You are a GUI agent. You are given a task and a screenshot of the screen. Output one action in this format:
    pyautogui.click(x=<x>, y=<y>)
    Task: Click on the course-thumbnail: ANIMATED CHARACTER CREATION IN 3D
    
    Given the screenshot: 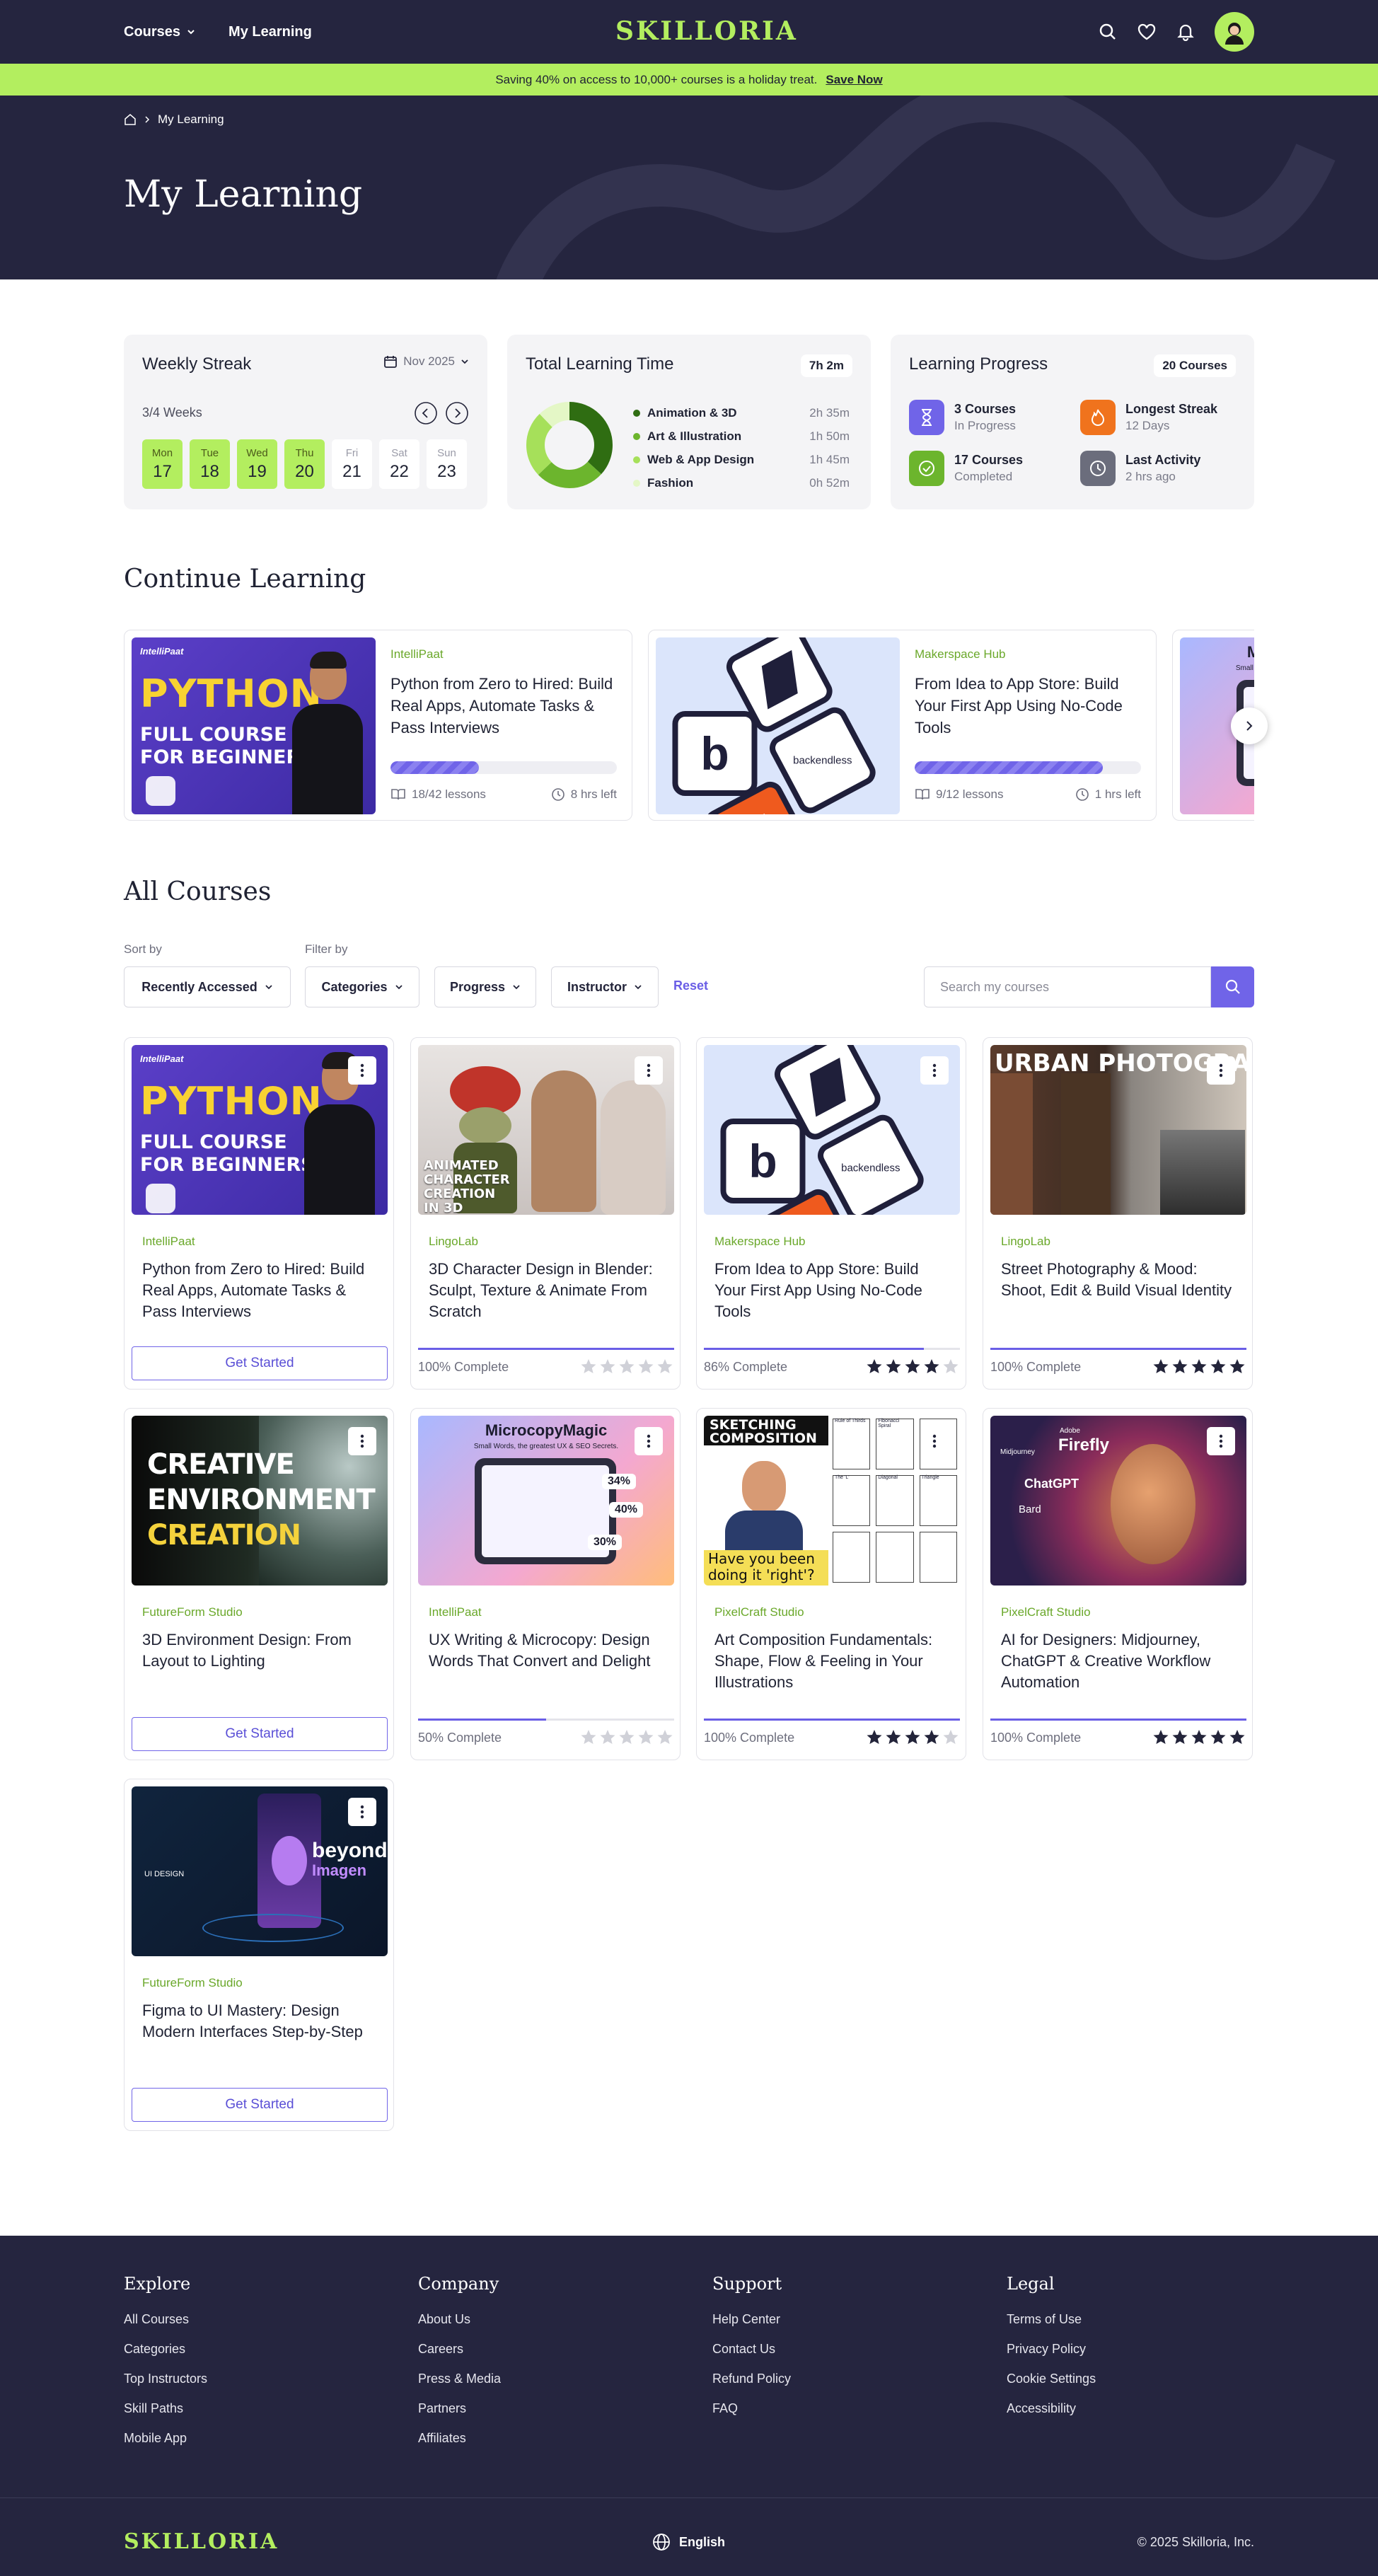 What is the action you would take?
    pyautogui.click(x=546, y=1130)
    